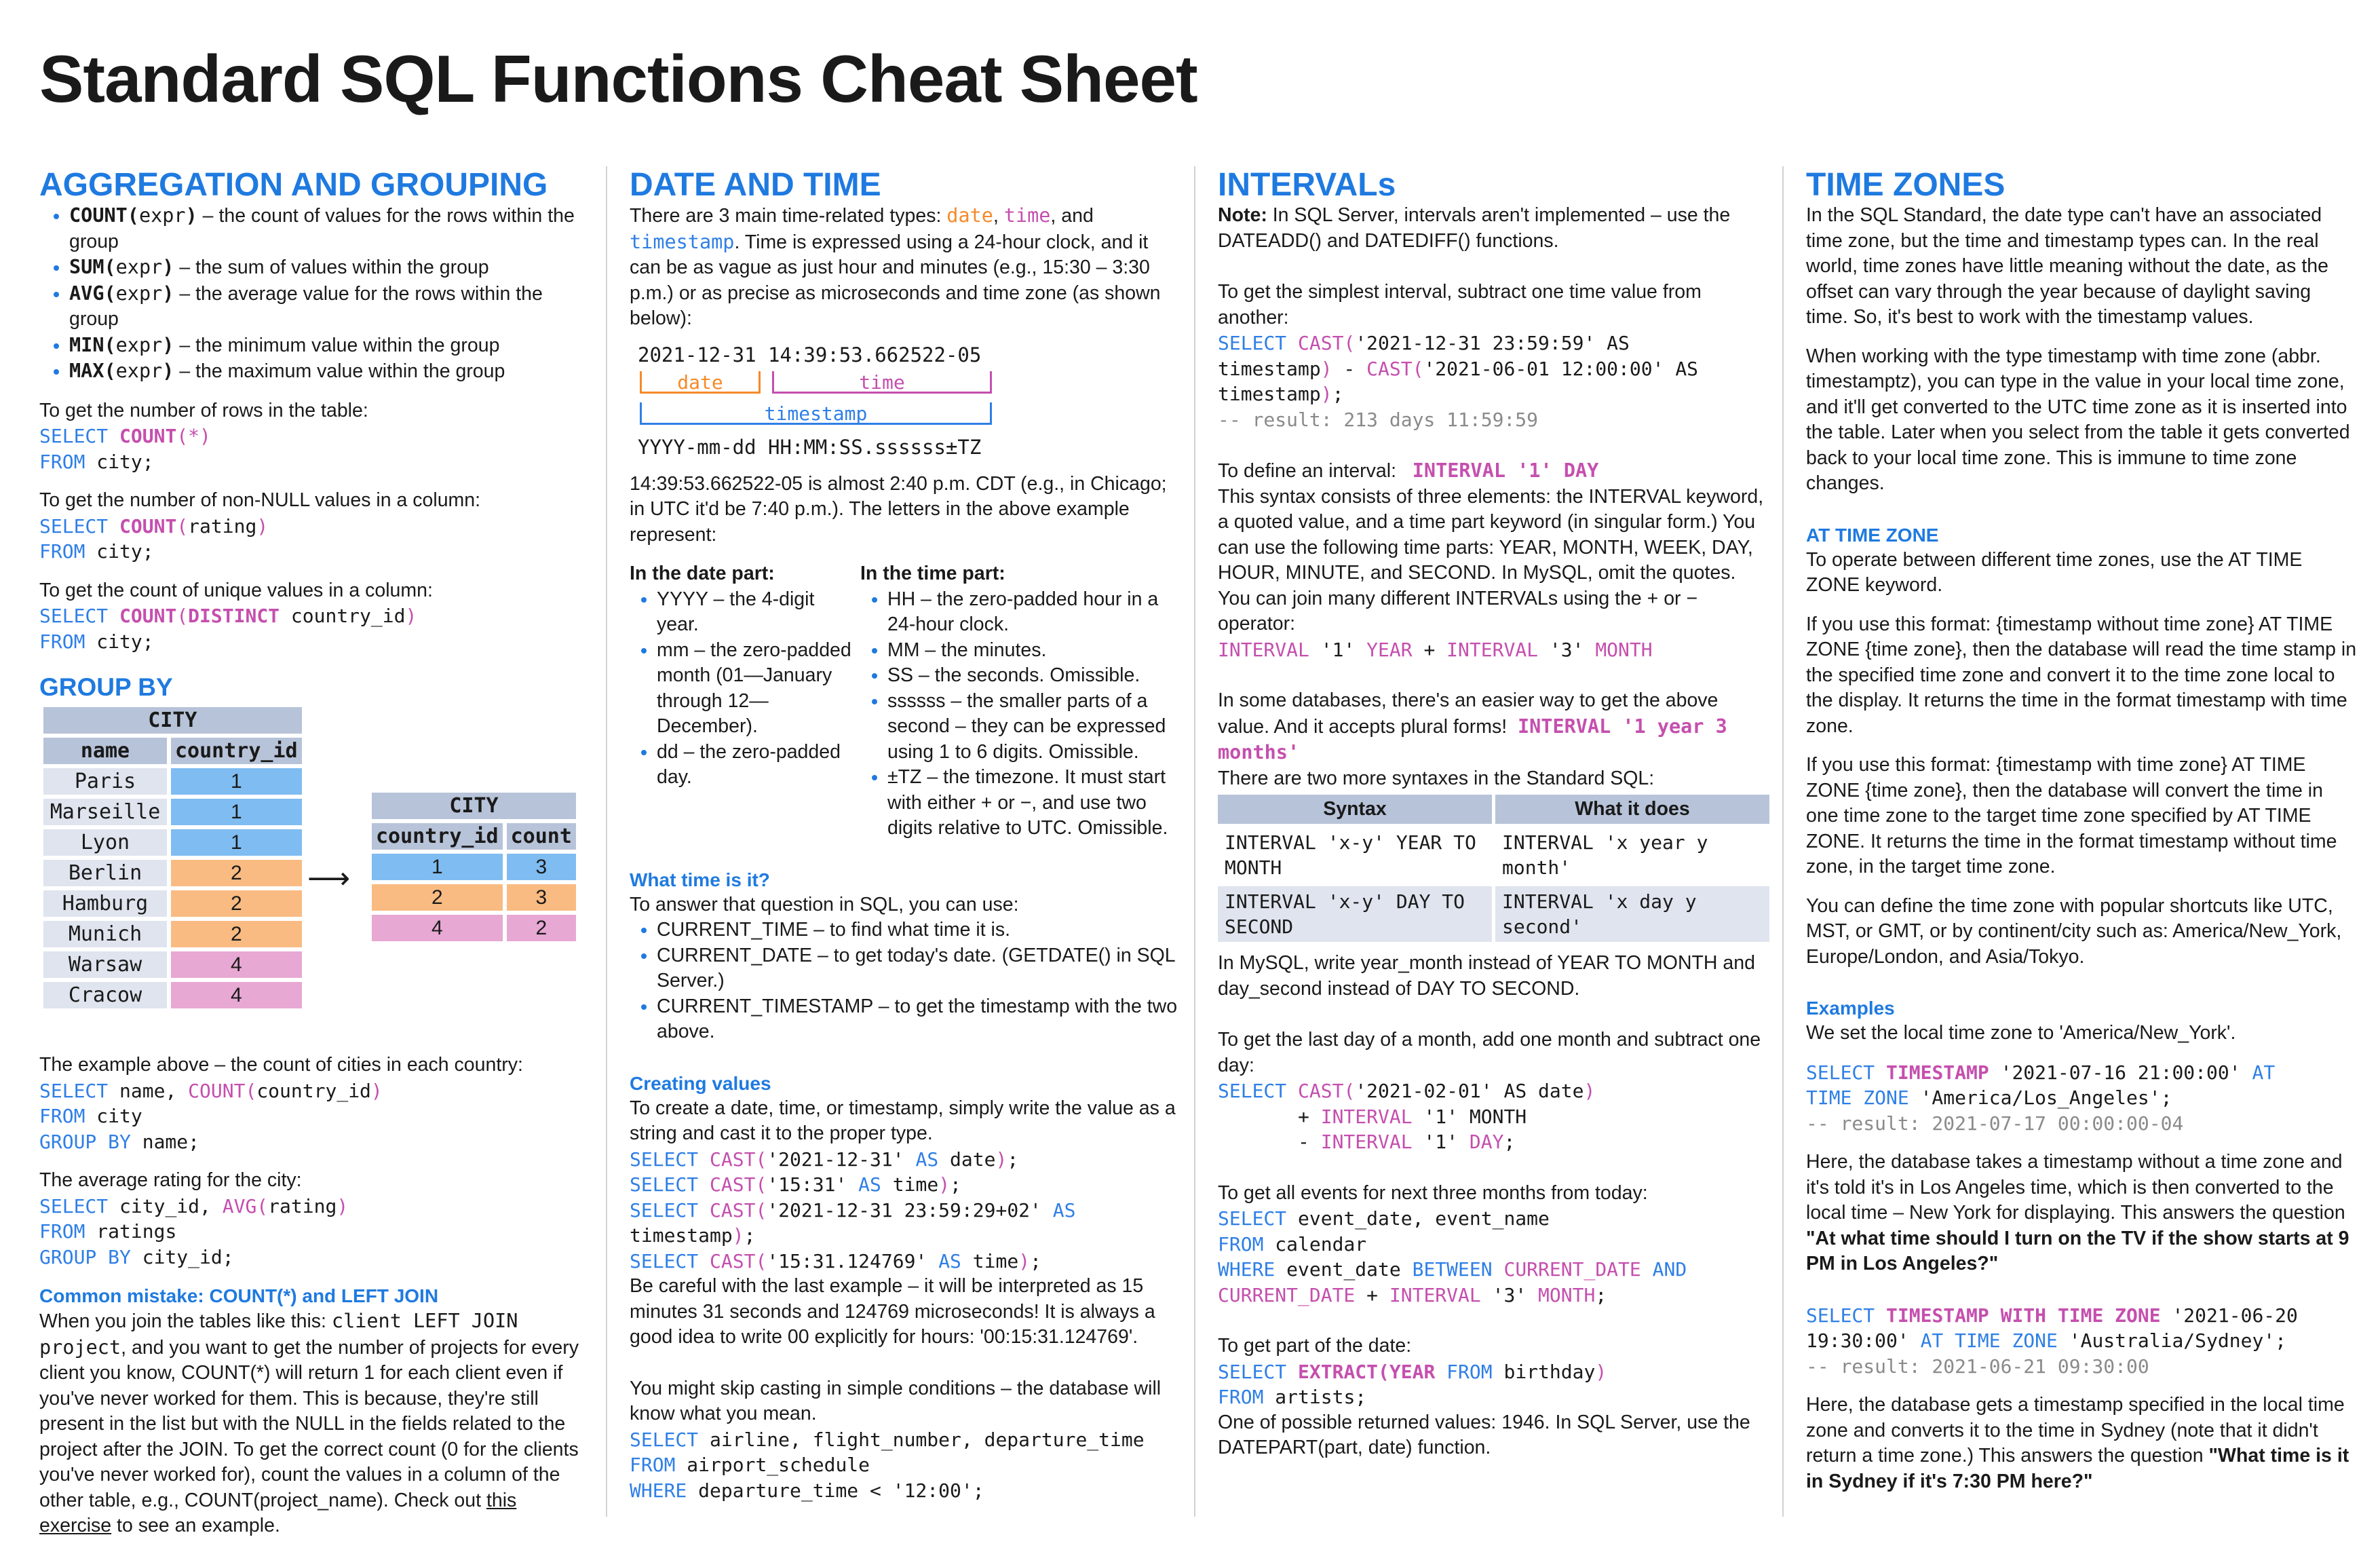 The image size is (2380, 1552). What do you see at coordinates (171, 1180) in the screenshot?
I see `avg-text: The average rating for the city:` at bounding box center [171, 1180].